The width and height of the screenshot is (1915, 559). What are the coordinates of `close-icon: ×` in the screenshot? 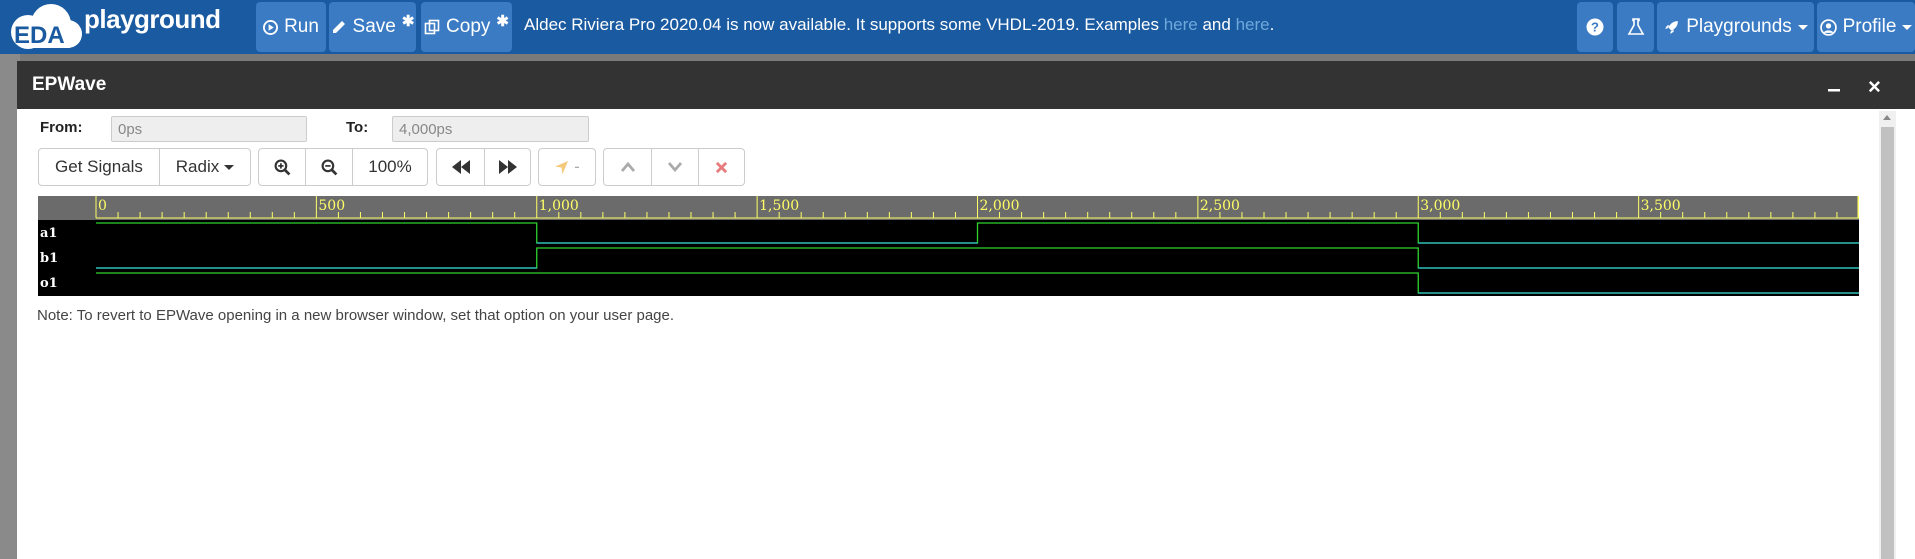 It's located at (1874, 87).